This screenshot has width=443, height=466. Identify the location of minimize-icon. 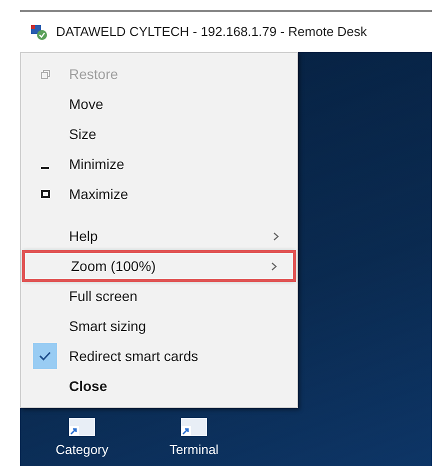
(45, 168).